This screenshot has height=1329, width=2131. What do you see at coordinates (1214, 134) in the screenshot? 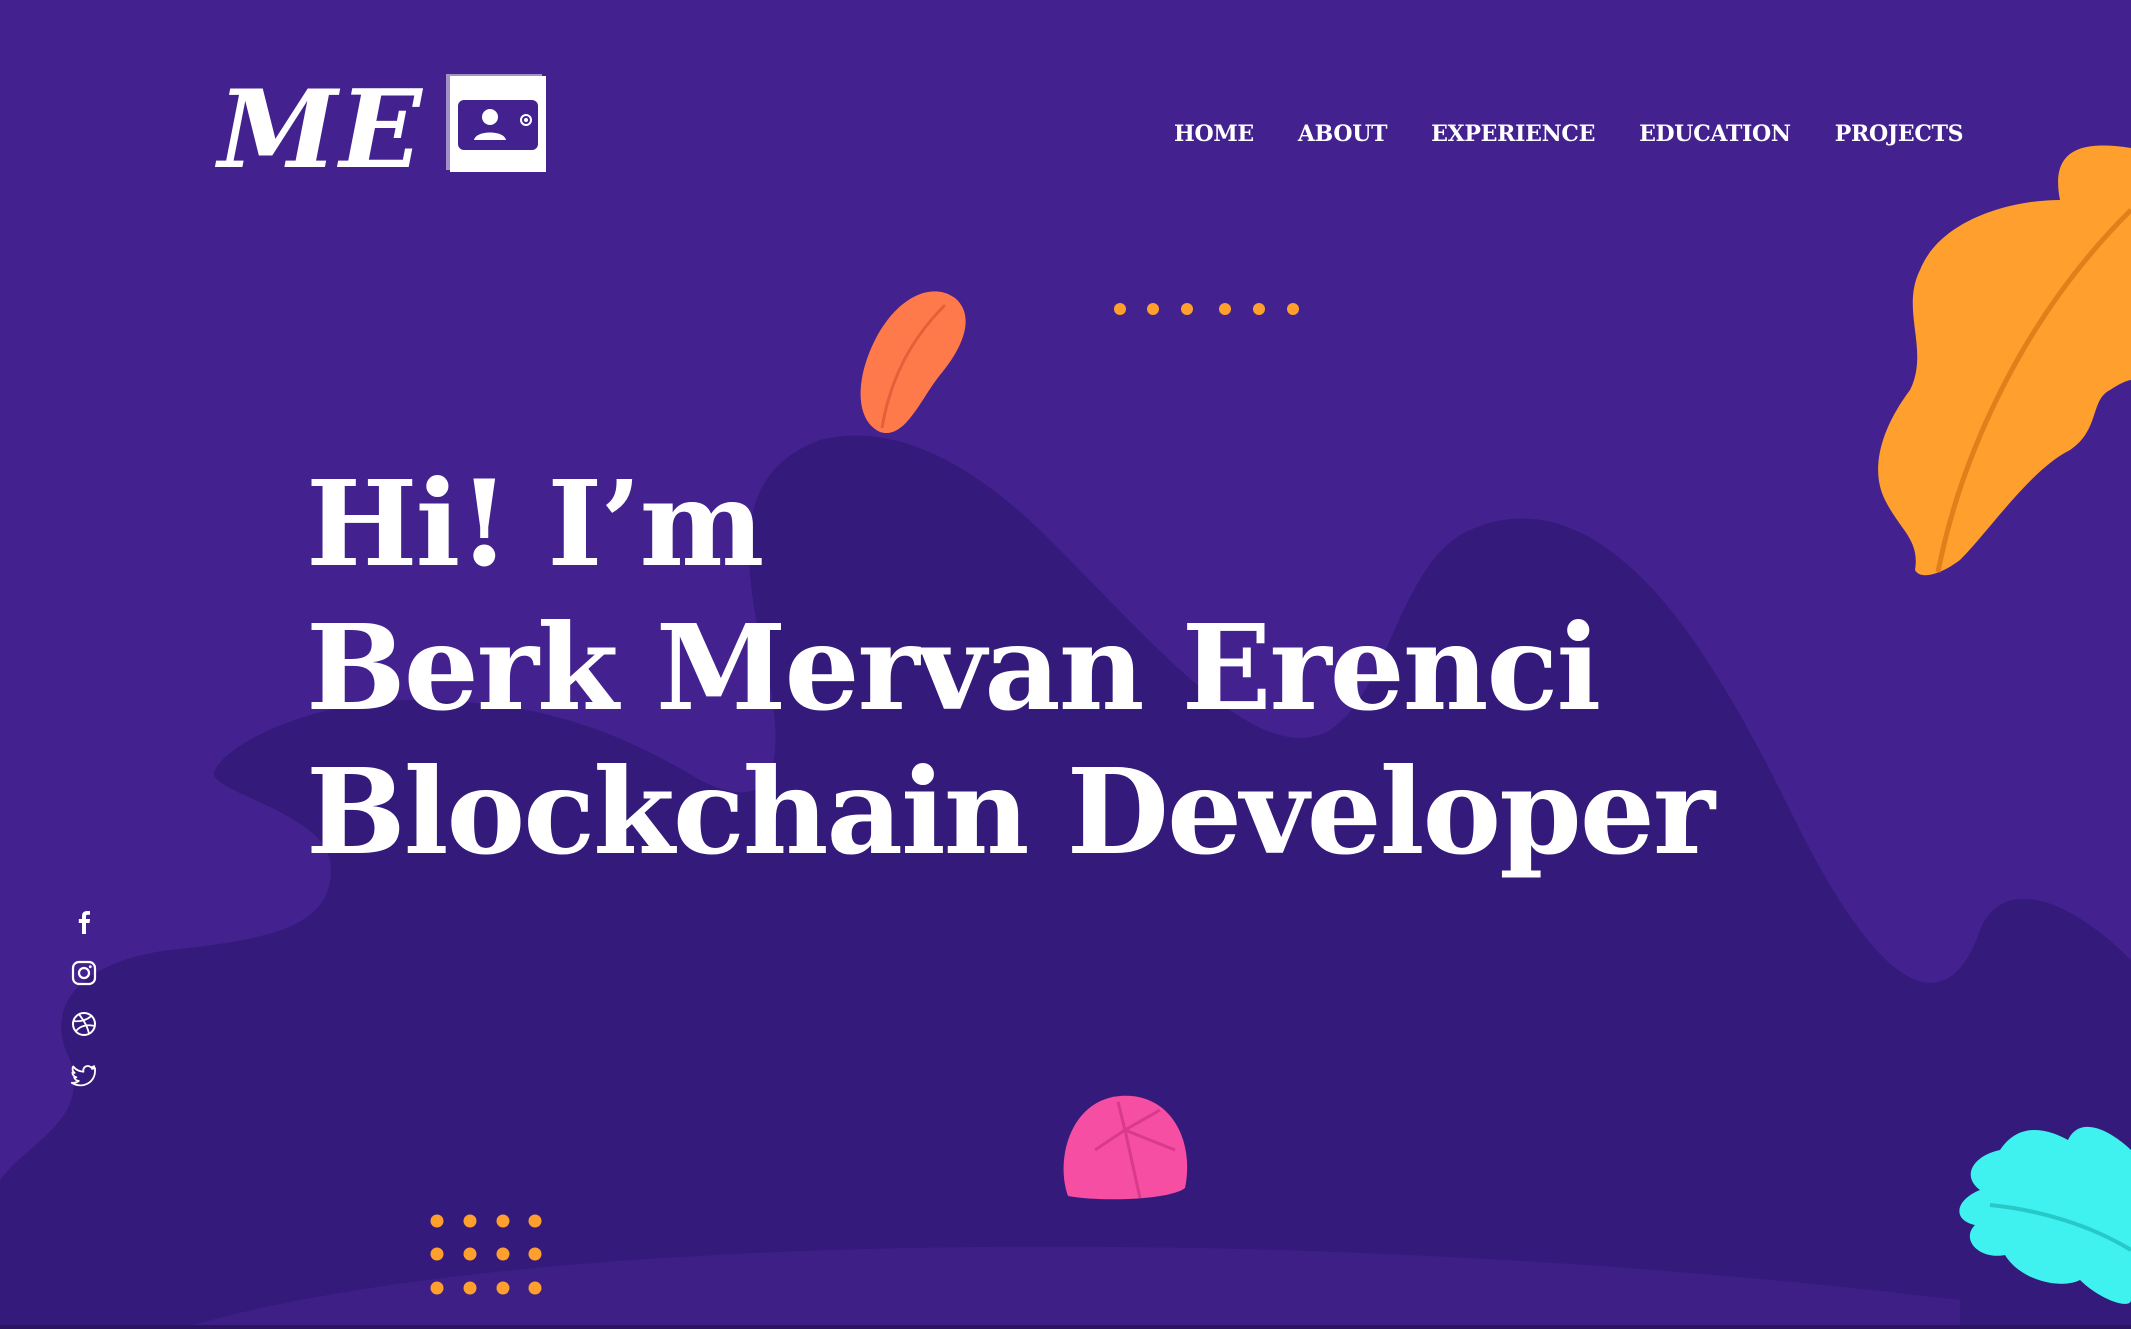
I see `nav-home: HOME` at bounding box center [1214, 134].